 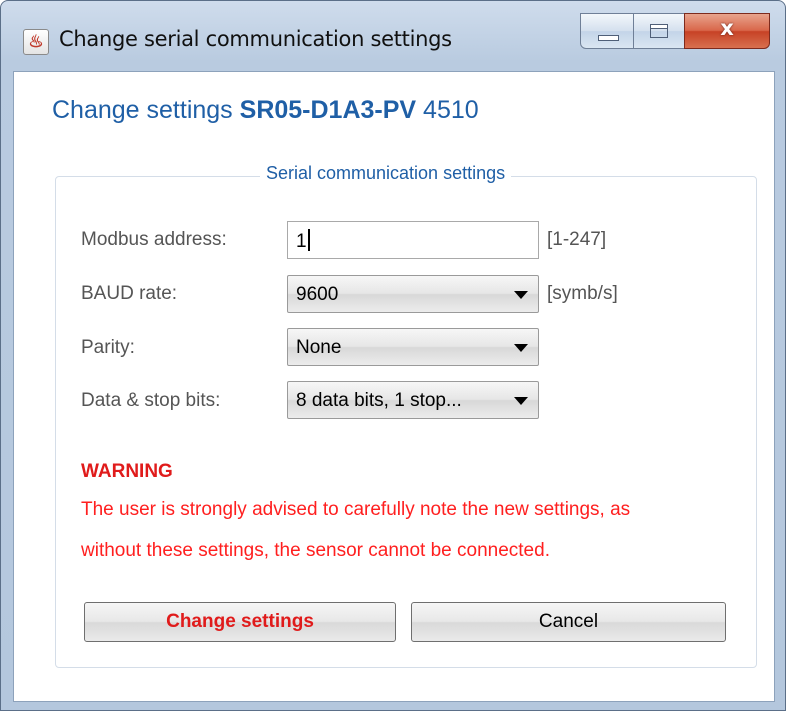 What do you see at coordinates (108, 347) in the screenshot?
I see `parity-label: Parity:` at bounding box center [108, 347].